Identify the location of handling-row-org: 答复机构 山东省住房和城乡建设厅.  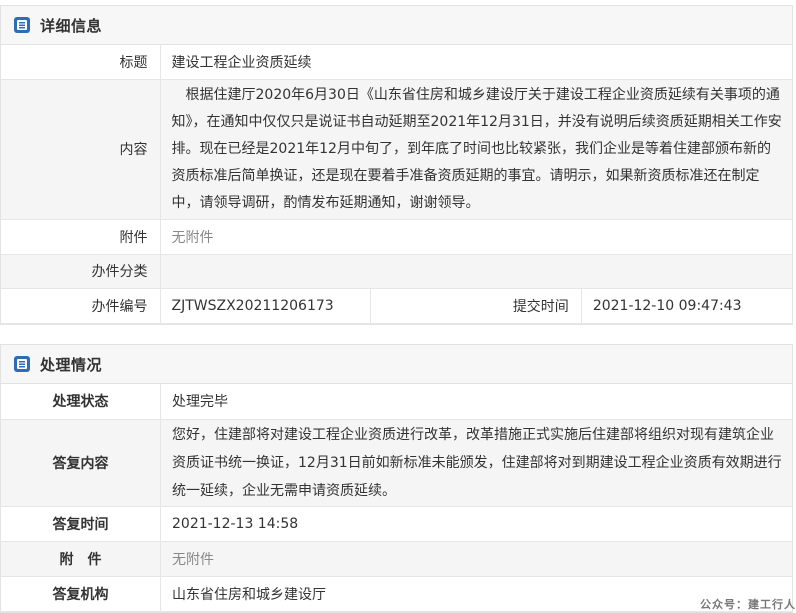
(396, 594).